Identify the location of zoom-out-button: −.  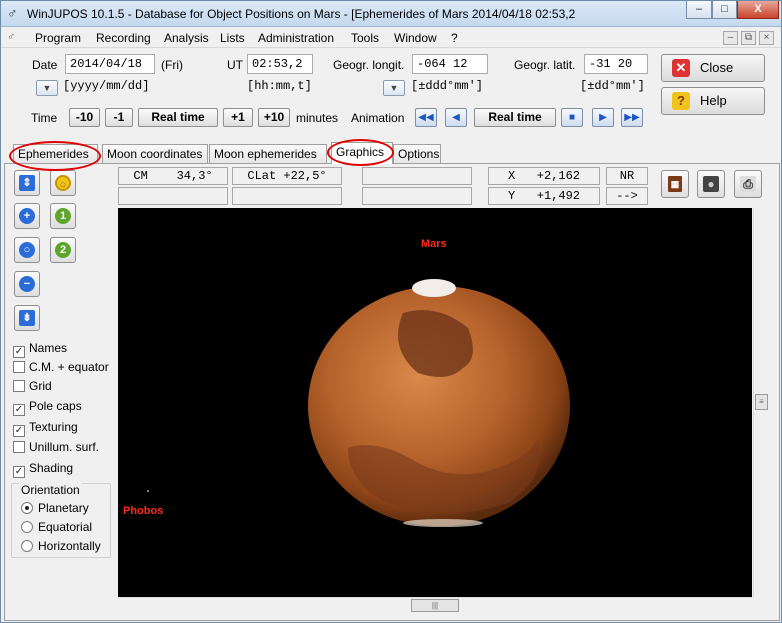
(27, 284).